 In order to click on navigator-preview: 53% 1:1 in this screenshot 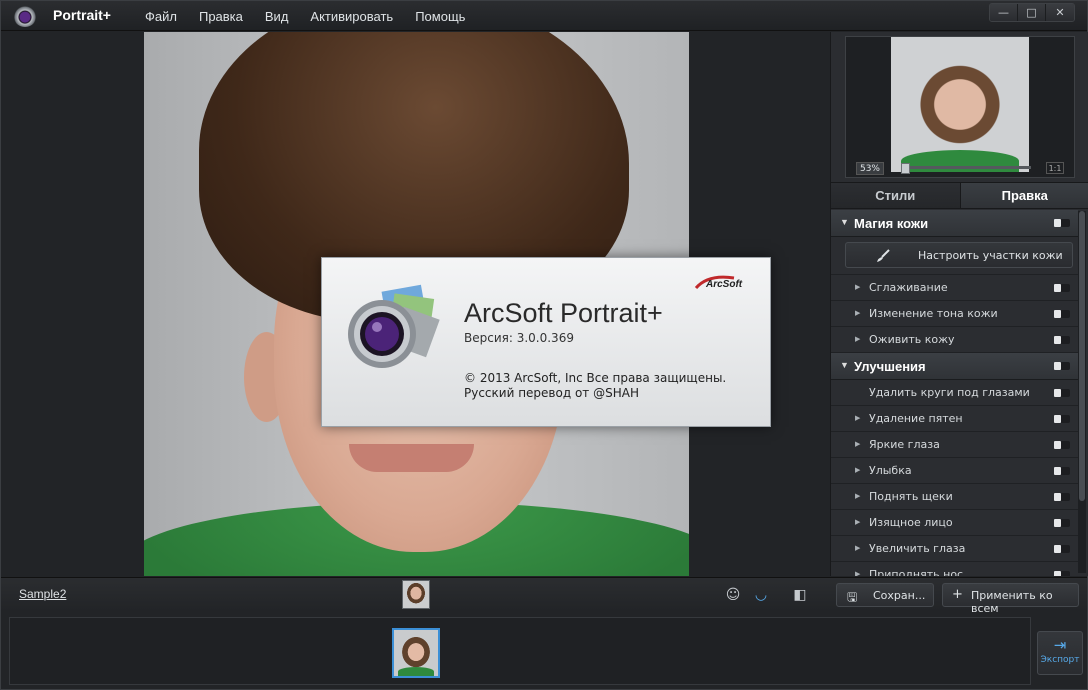, I will do `click(960, 107)`.